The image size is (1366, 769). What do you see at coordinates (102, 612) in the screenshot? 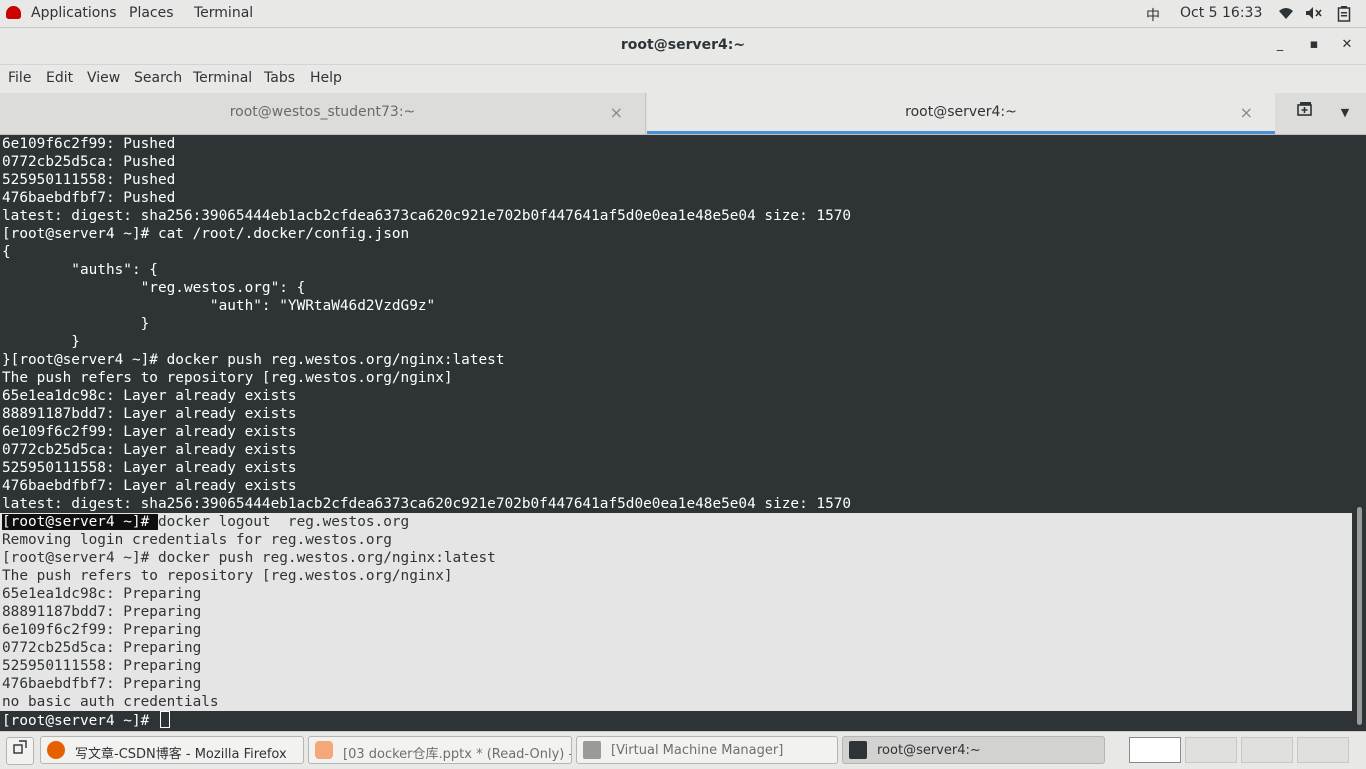
I see `terminal-line-selected: 88891187bdd7: Preparing` at bounding box center [102, 612].